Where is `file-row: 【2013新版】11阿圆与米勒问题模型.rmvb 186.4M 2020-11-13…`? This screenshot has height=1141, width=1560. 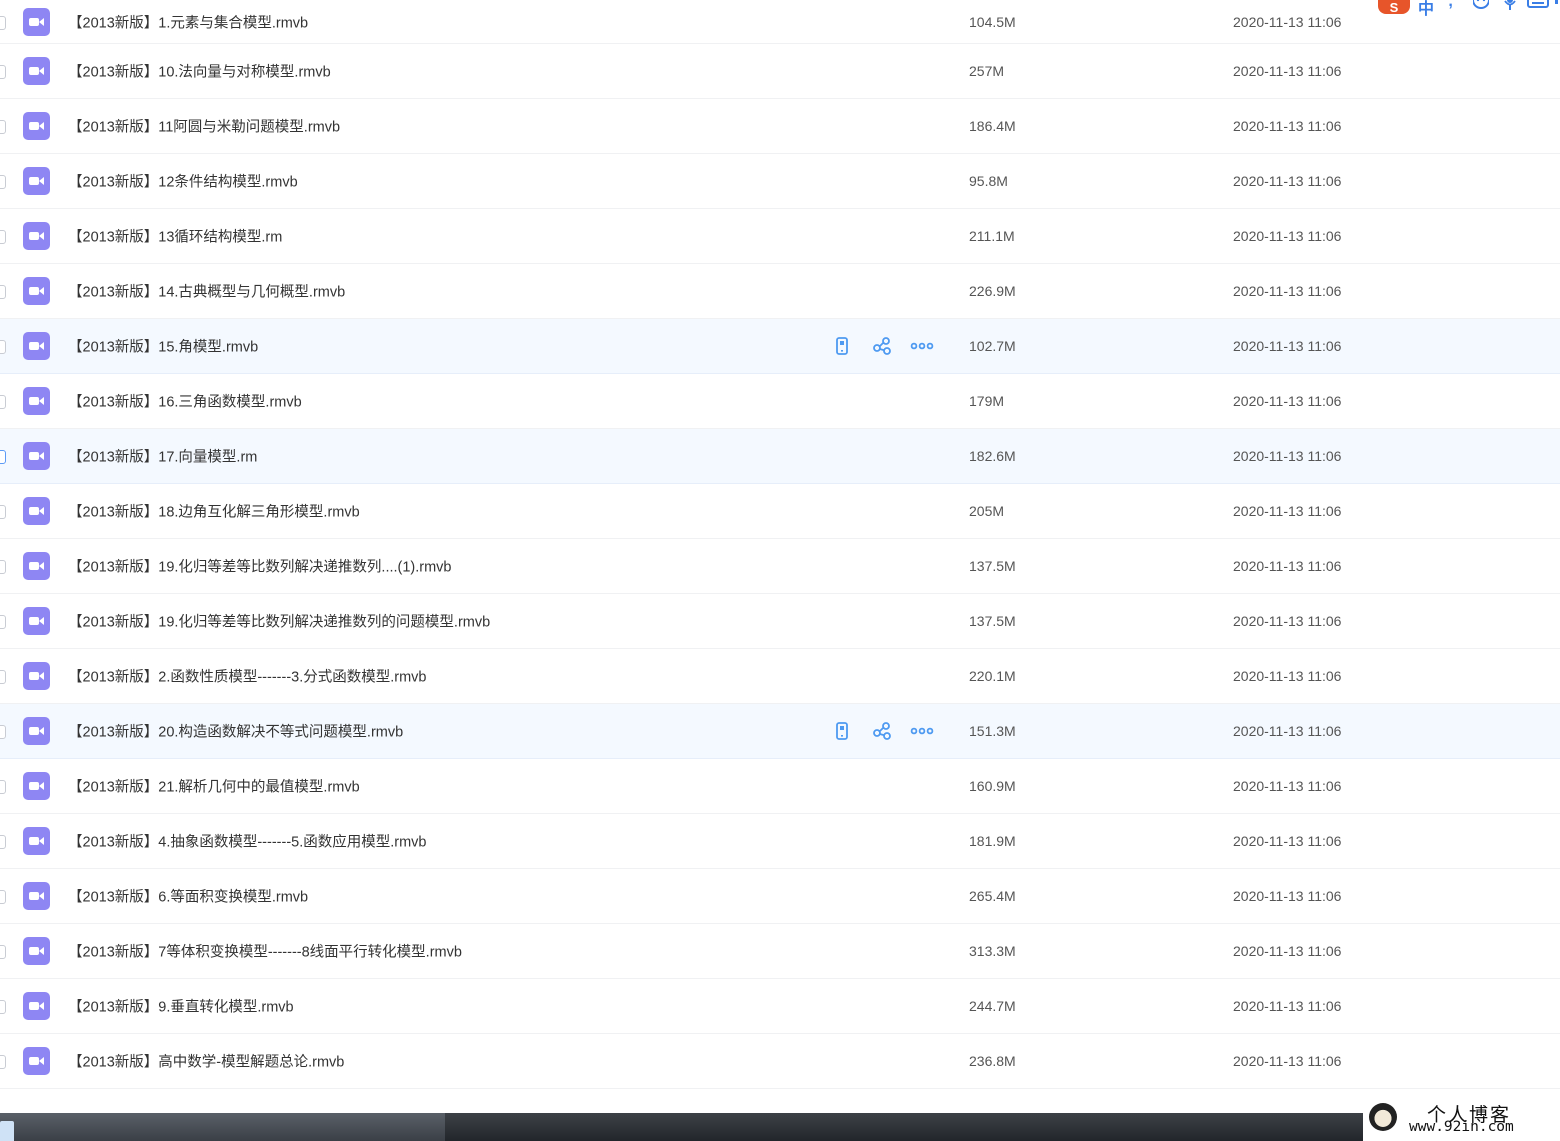 file-row: 【2013新版】11阿圆与米勒问题模型.rmvb 186.4M 2020-11-13… is located at coordinates (780, 126).